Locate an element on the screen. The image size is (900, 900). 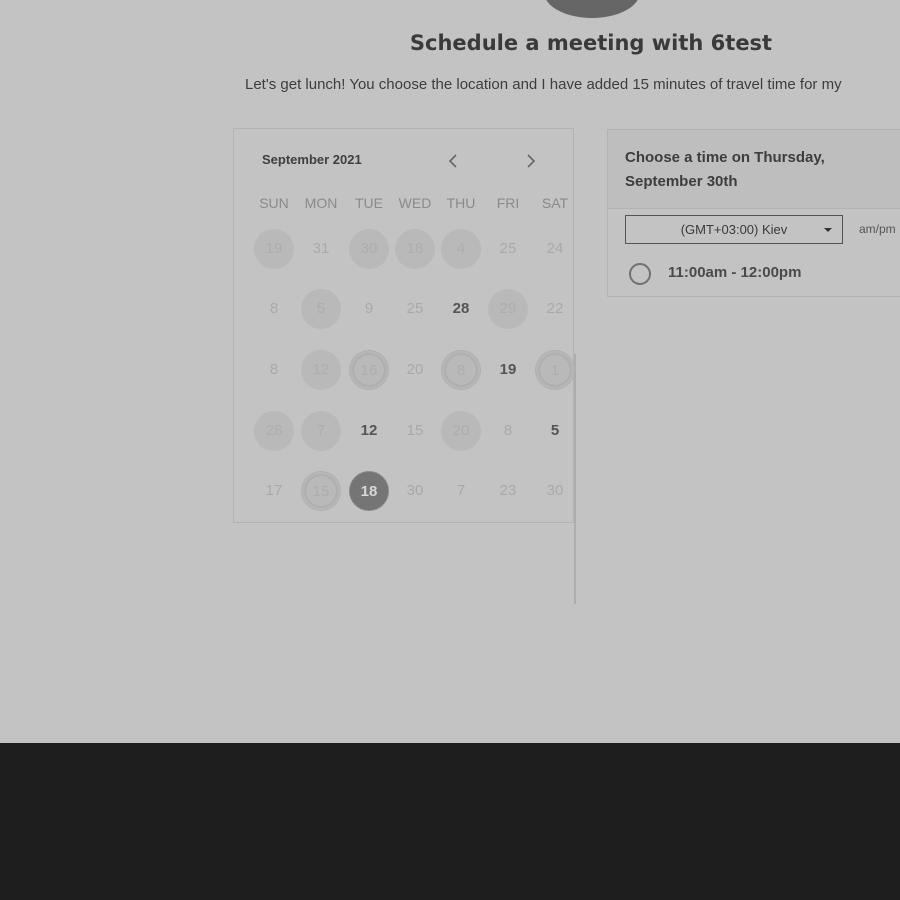
page-title: Schedule a meeting with 6test is located at coordinates (591, 43).